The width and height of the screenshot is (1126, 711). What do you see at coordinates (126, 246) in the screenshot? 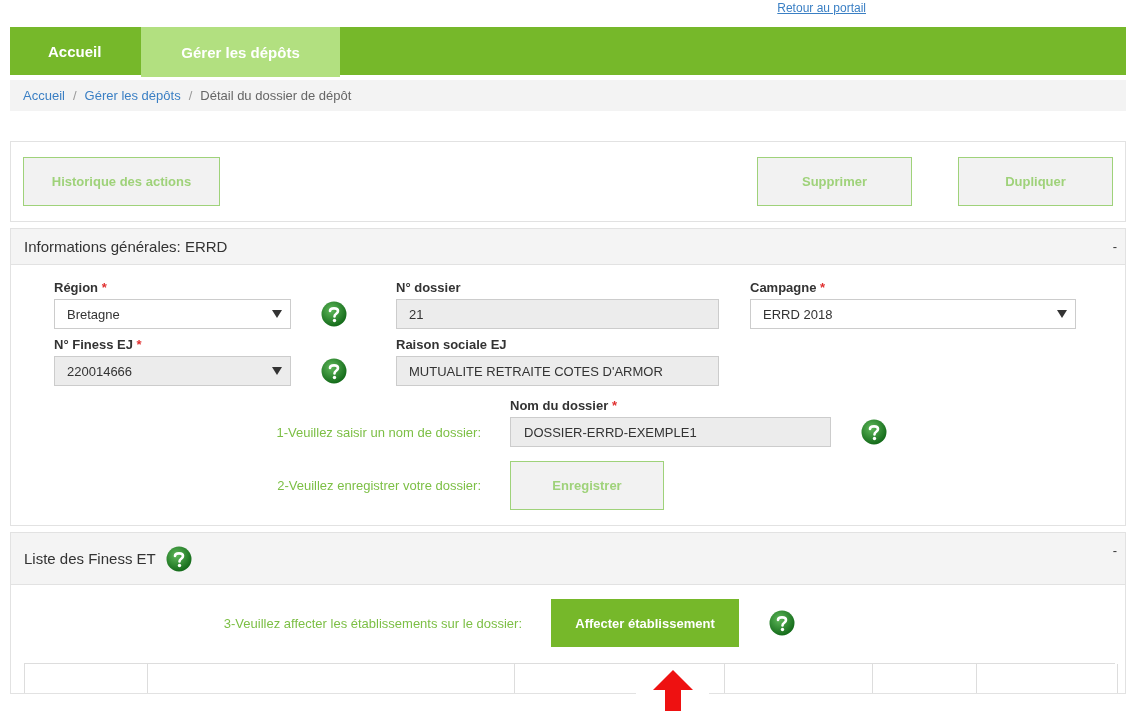
I see `section-title: Informations générales: ERRD` at bounding box center [126, 246].